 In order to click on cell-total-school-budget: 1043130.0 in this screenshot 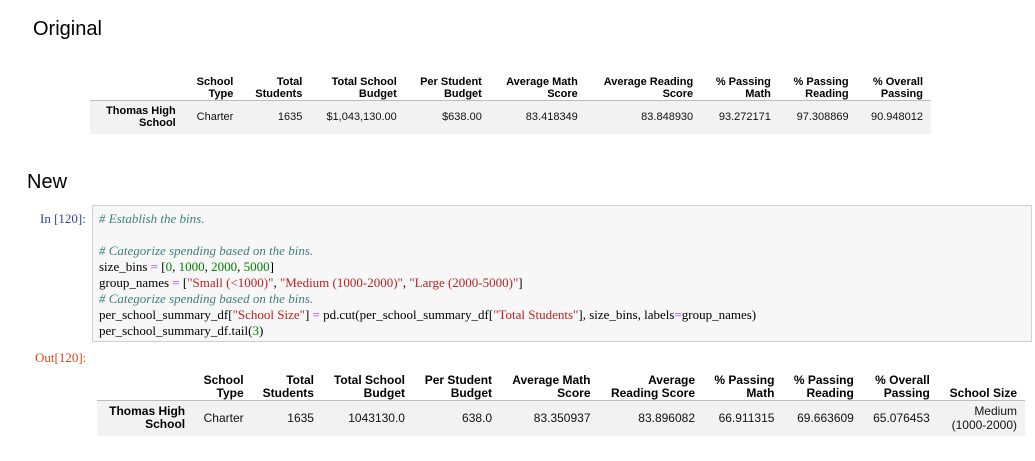, I will do `click(376, 418)`.